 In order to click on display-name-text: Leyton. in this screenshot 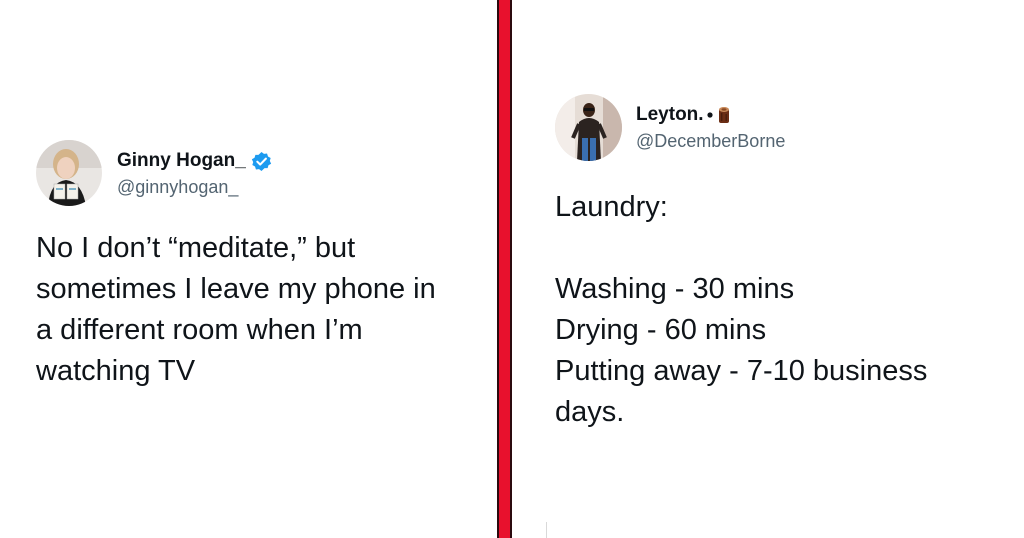, I will do `click(670, 114)`.